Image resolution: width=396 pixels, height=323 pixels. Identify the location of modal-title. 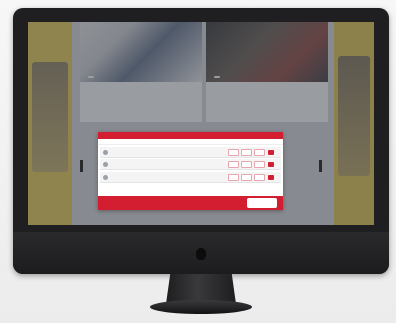
(190, 135).